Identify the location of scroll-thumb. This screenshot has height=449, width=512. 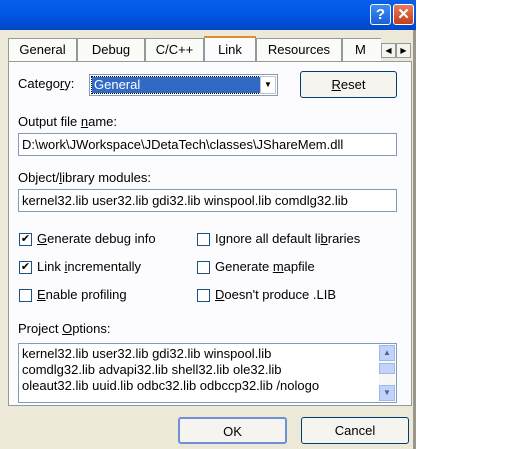
(387, 368).